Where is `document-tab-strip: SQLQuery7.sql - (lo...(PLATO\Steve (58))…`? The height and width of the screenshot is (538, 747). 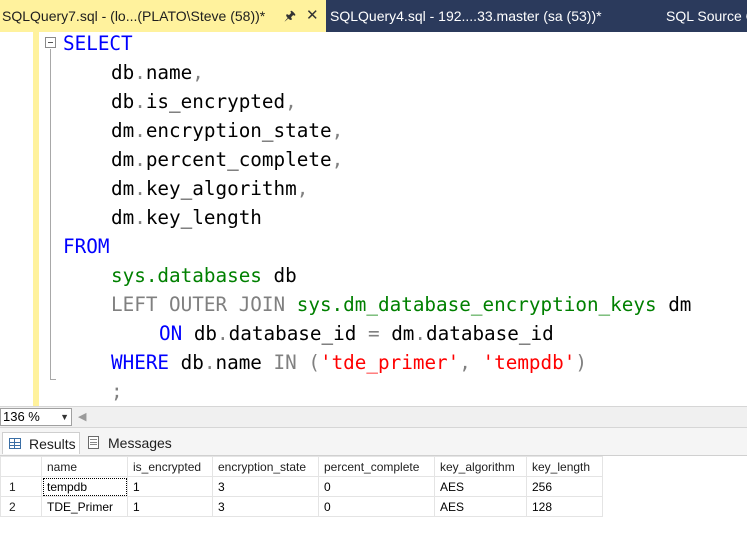
document-tab-strip: SQLQuery7.sql - (lo...(PLATO\Steve (58))… is located at coordinates (373, 16).